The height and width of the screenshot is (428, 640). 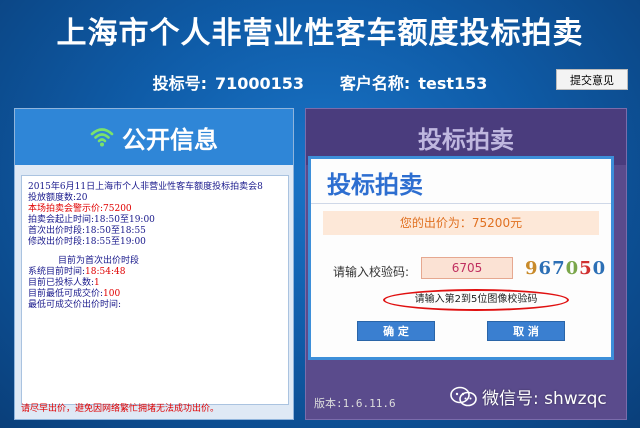 What do you see at coordinates (179, 83) in the screenshot?
I see `bid-number-label: 投标号:` at bounding box center [179, 83].